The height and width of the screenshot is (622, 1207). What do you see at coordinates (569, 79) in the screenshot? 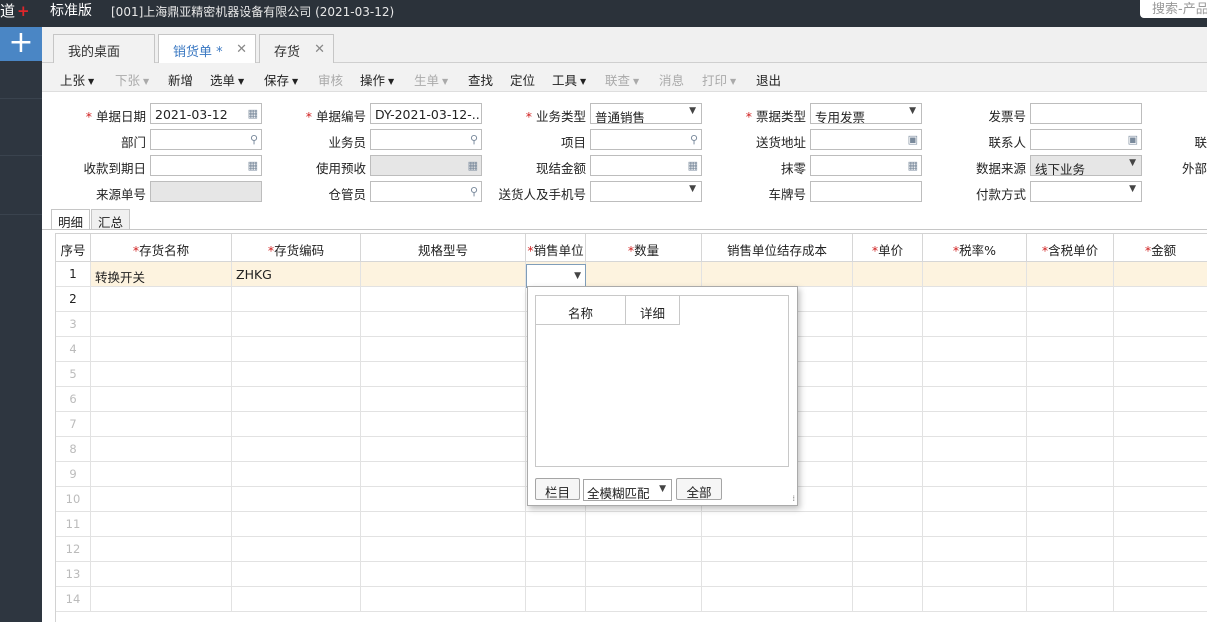
I see `toolbar-10-button: 工具 ▼` at bounding box center [569, 79].